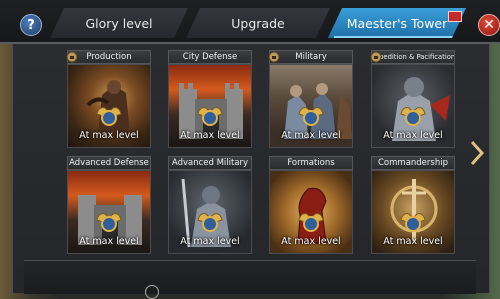  I want to click on card-title: Expedition & Pacification, so click(413, 57).